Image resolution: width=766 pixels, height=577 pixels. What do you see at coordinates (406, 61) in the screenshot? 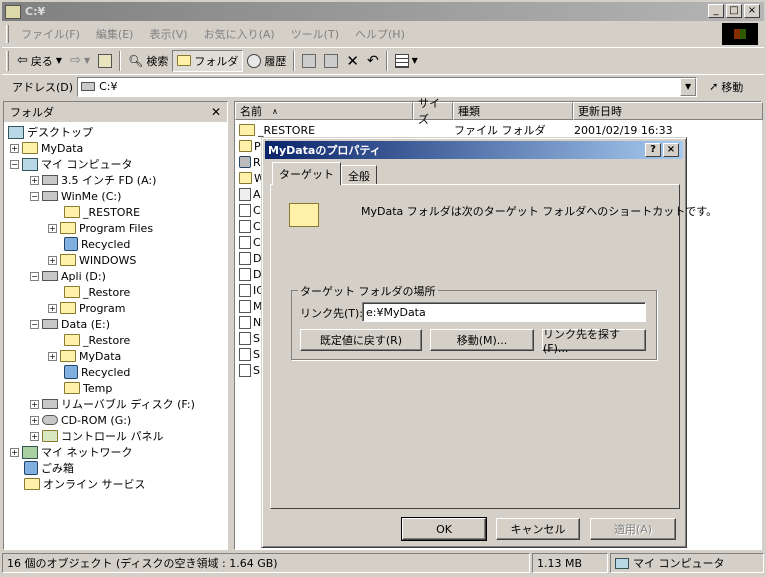
I see `views-button: ▼` at bounding box center [406, 61].